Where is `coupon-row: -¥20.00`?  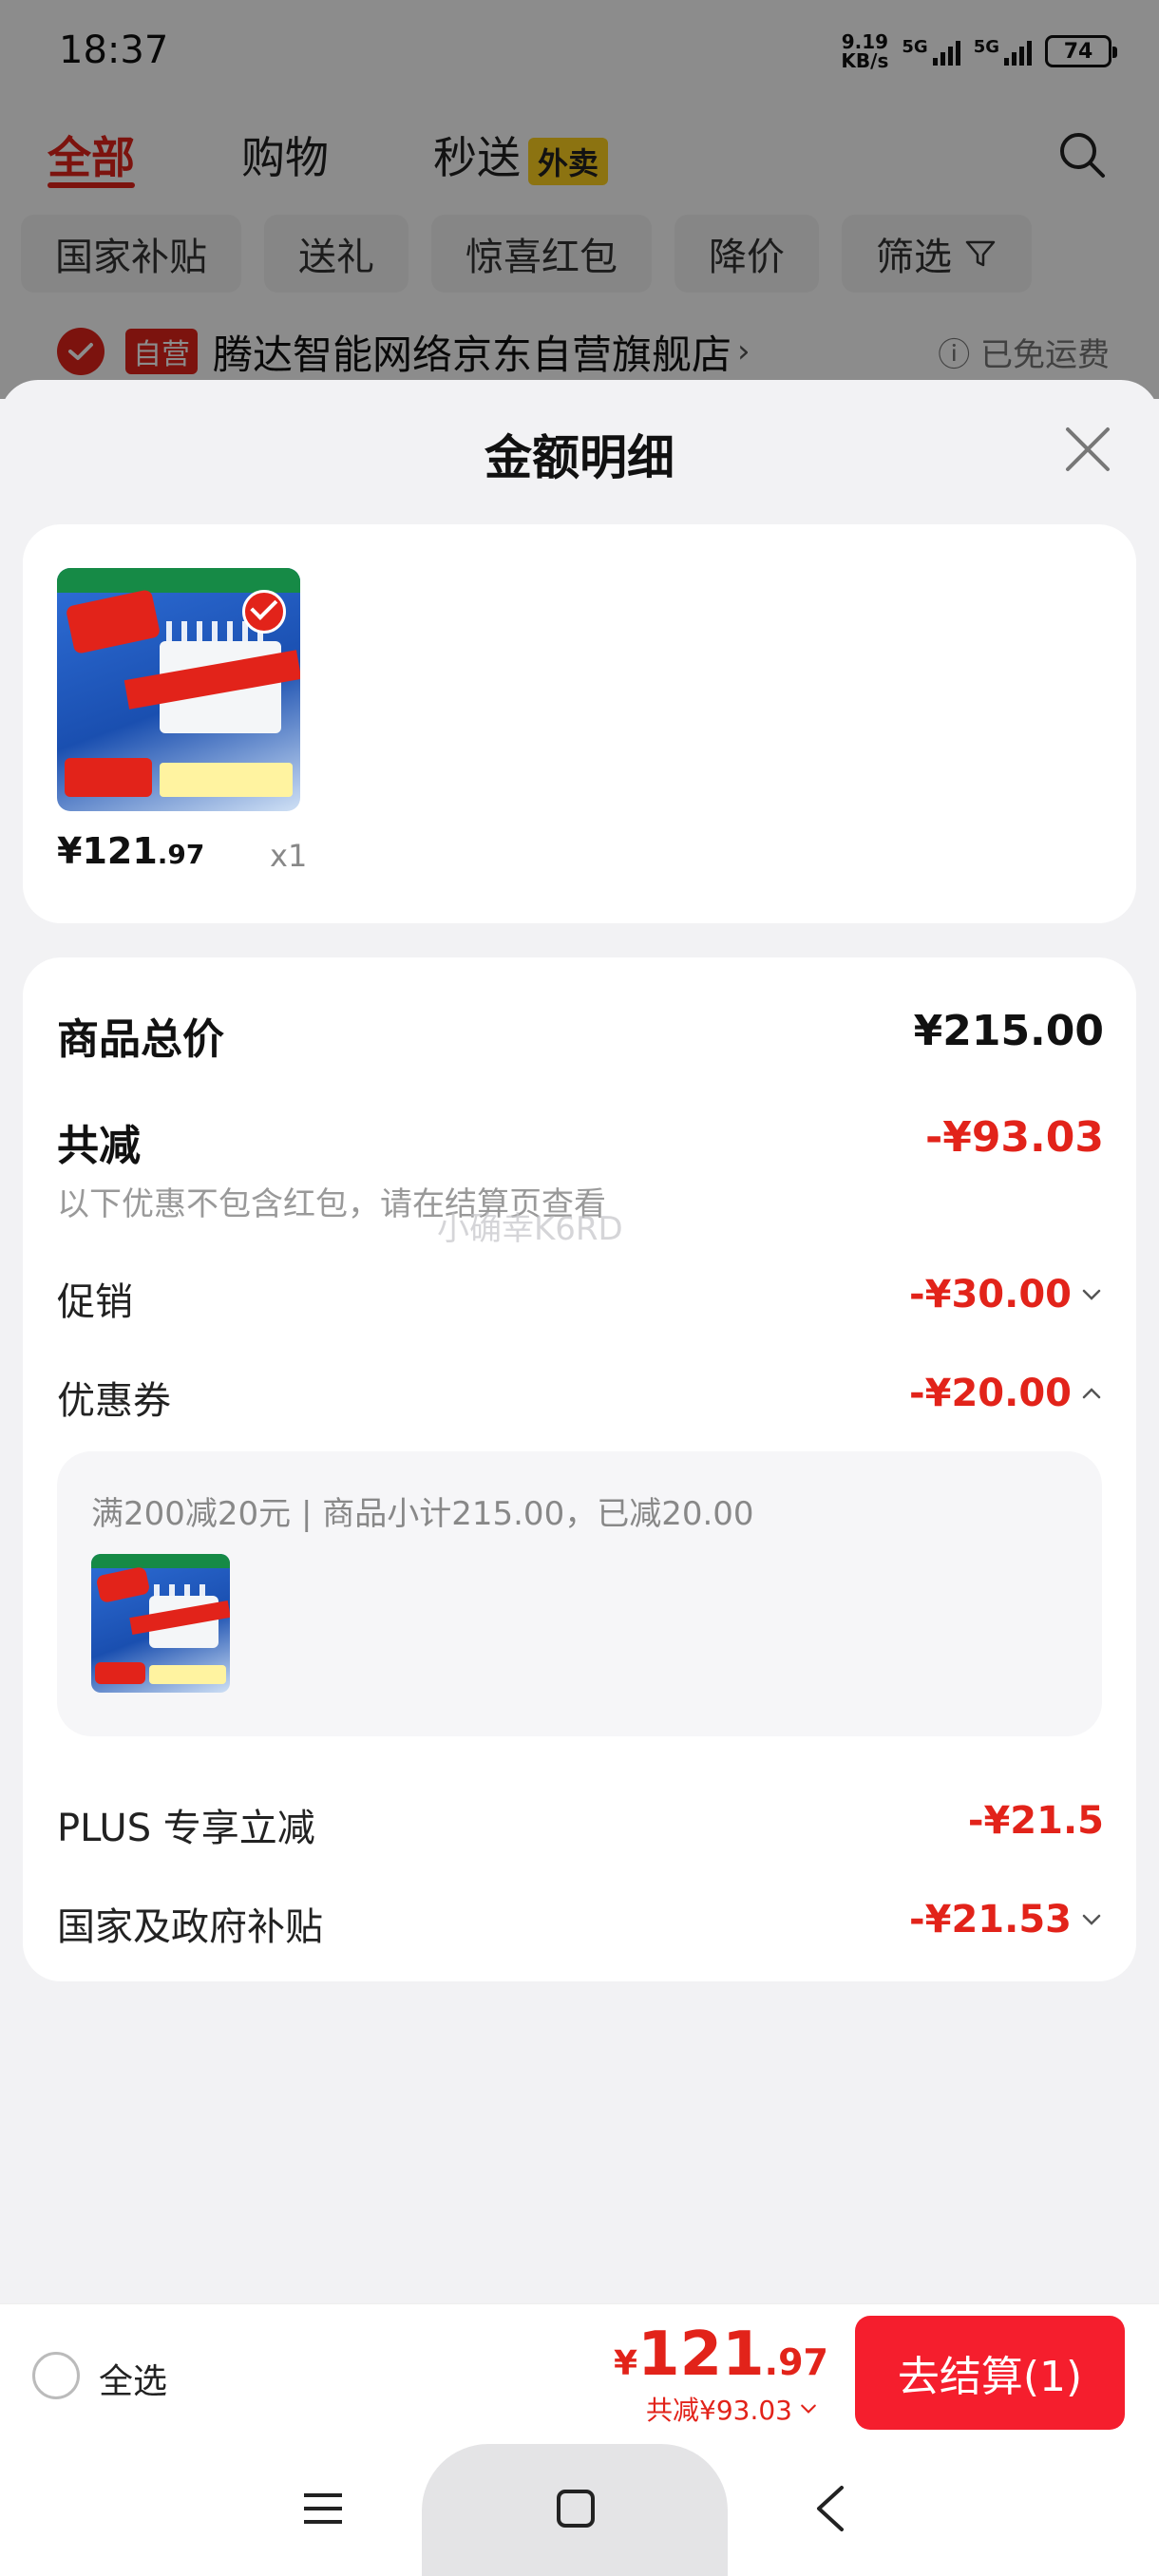
coupon-row: -¥20.00 is located at coordinates (1006, 1393).